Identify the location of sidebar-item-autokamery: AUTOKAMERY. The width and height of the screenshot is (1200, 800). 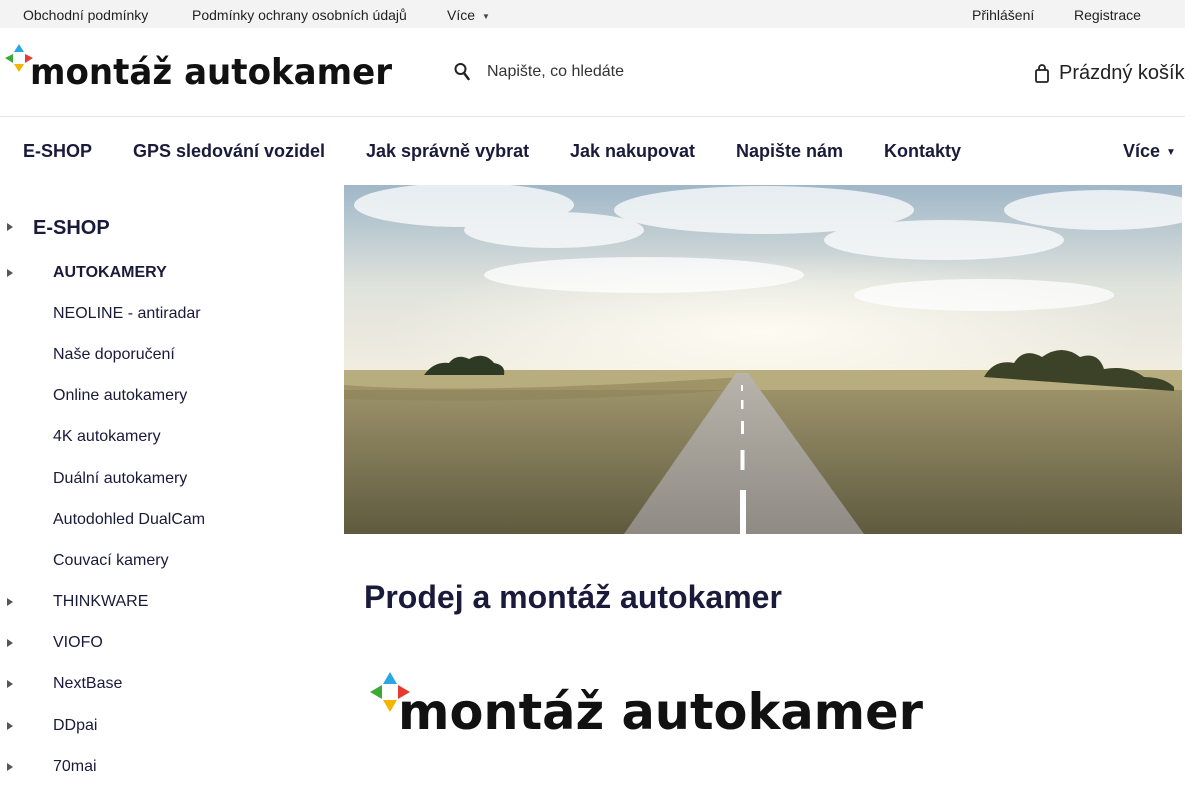
(110, 273).